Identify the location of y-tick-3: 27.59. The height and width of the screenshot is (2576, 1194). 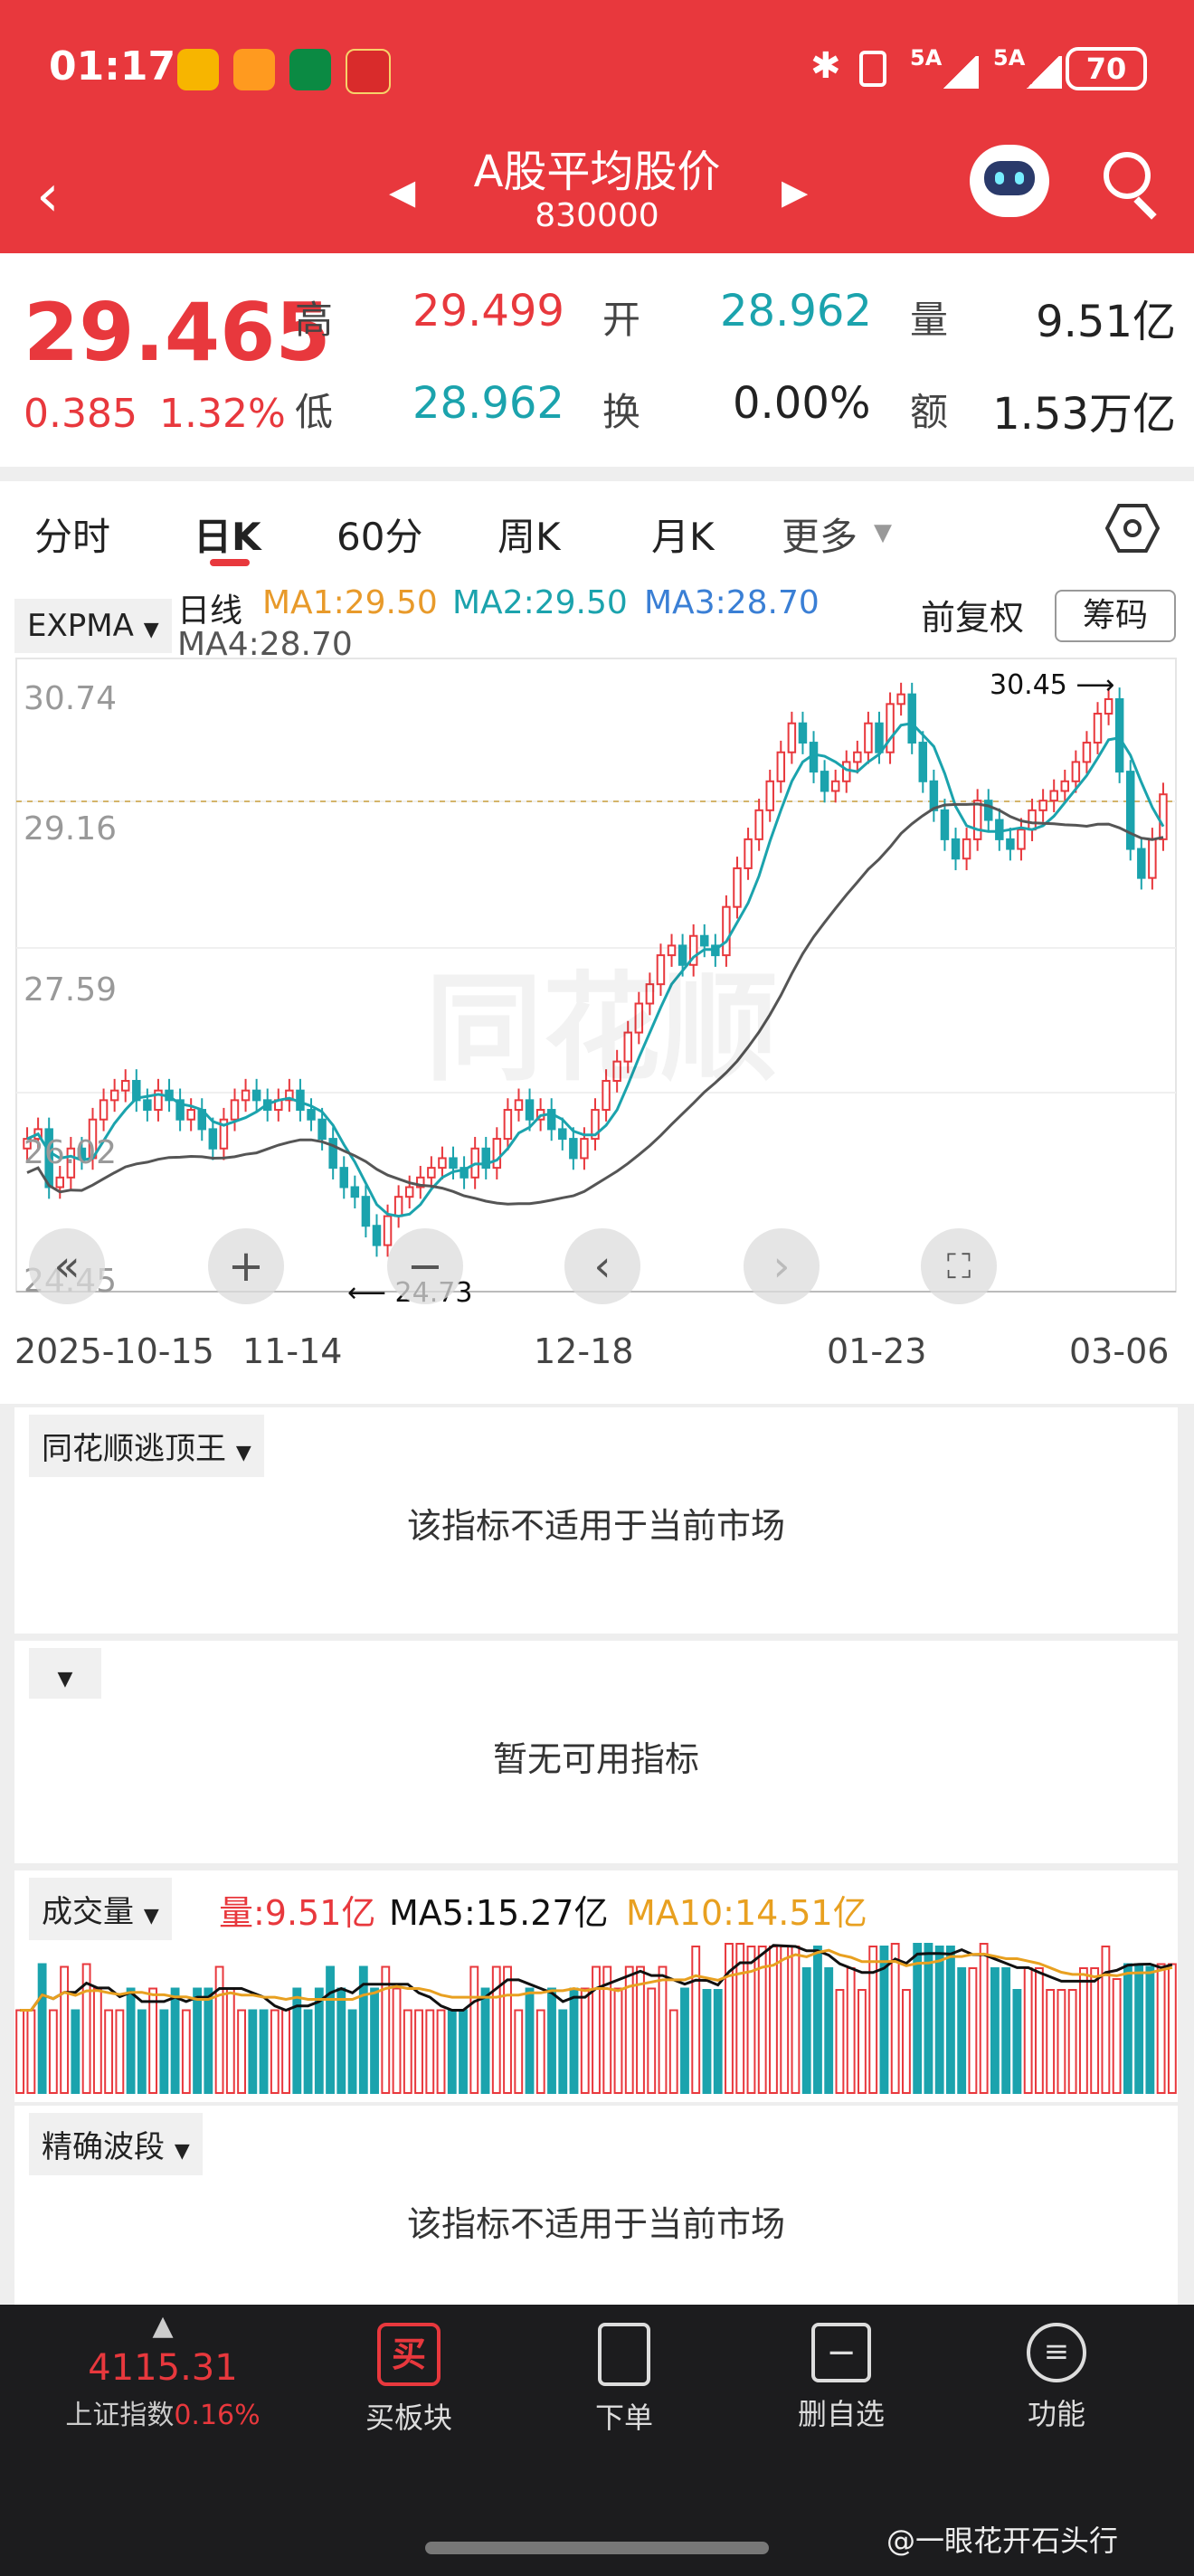
(71, 990).